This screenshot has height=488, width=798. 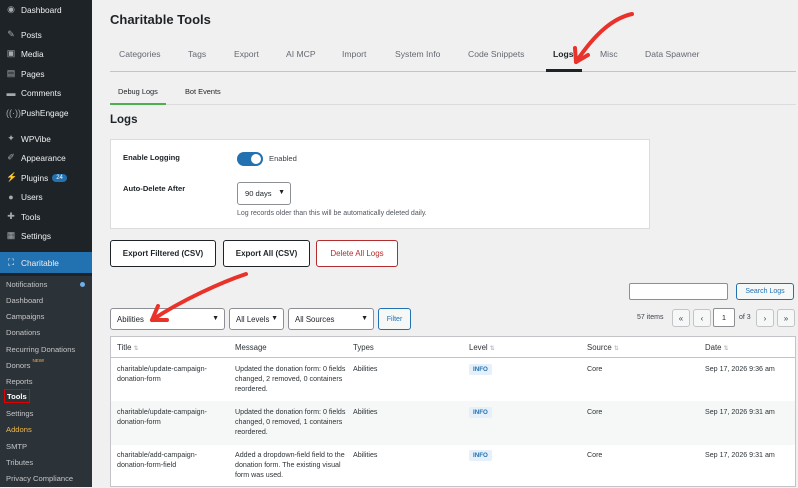 I want to click on column-header-types: Types, so click(x=363, y=347).